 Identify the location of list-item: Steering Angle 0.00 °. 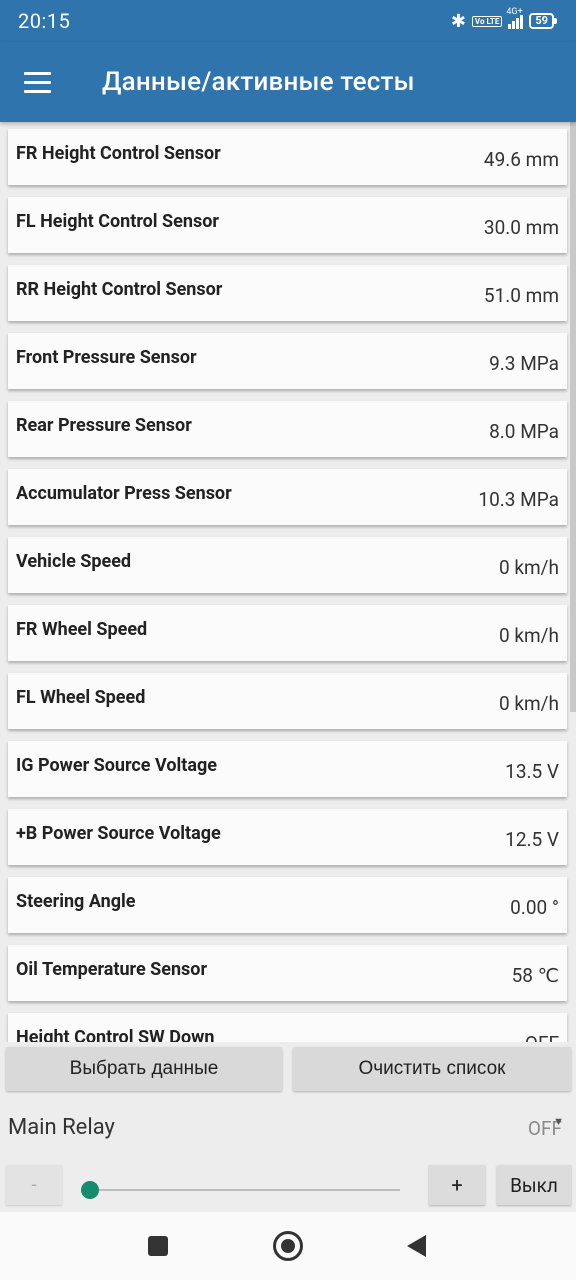
(287, 905).